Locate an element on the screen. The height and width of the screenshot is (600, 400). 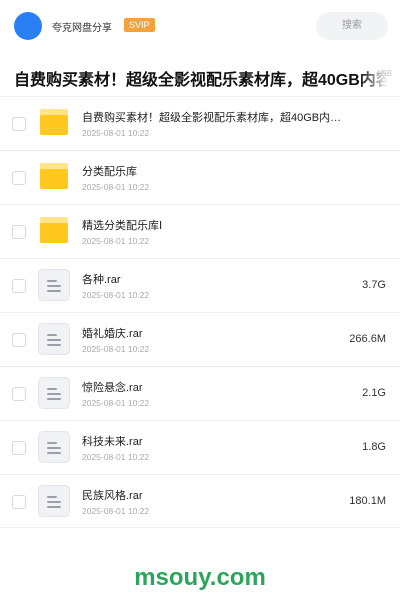
file-name: 精选分类配乐库Ⅰ is located at coordinates (122, 226).